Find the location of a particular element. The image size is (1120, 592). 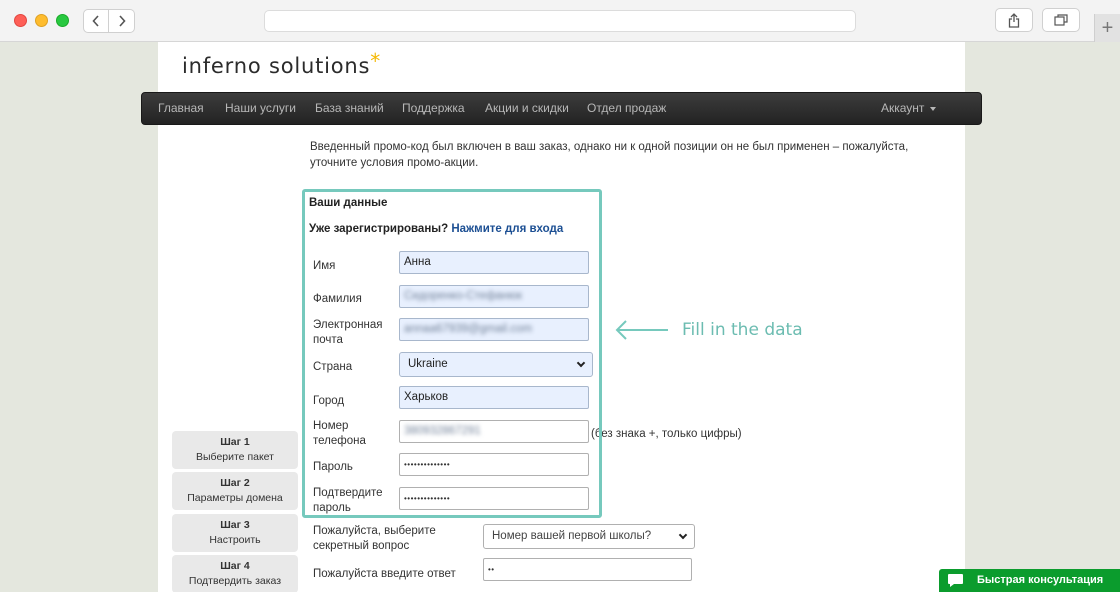

step-4: Шаг 4 Подтвердить заказ is located at coordinates (235, 573).